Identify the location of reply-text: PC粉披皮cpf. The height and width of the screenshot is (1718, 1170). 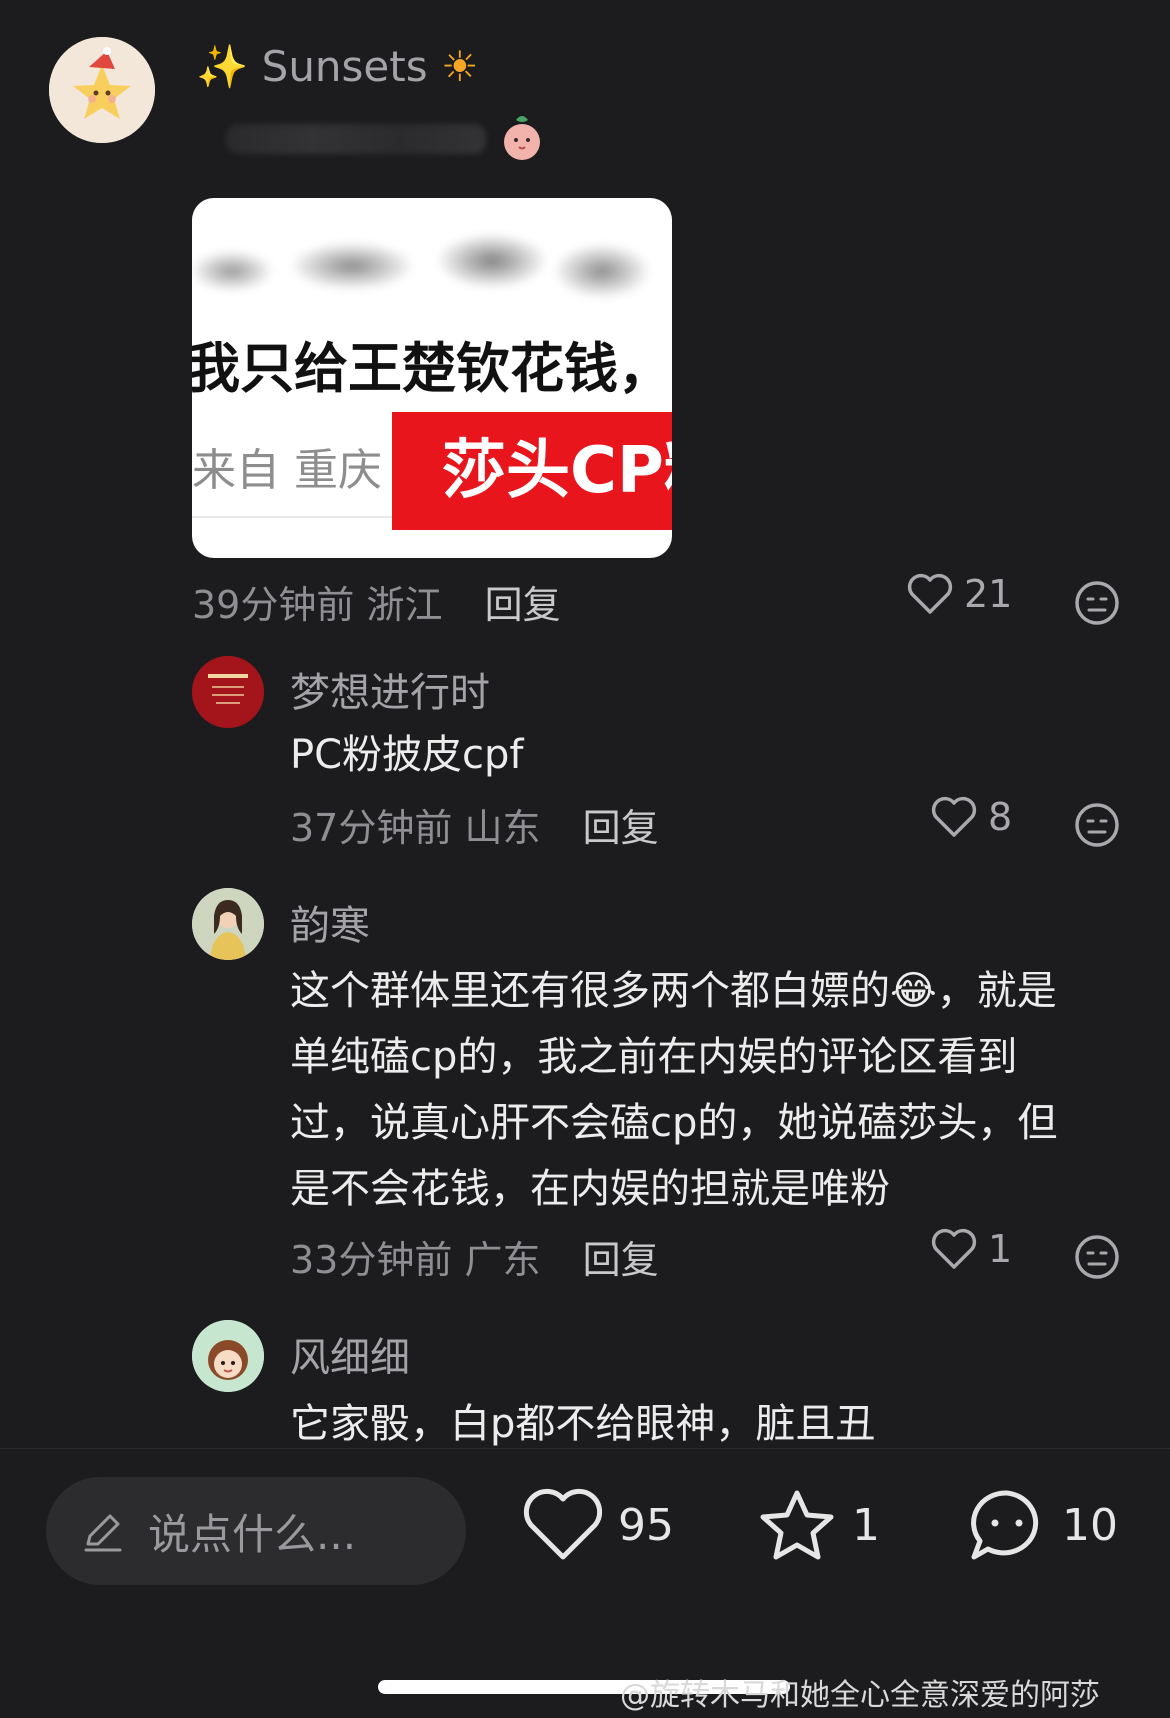
(407, 755).